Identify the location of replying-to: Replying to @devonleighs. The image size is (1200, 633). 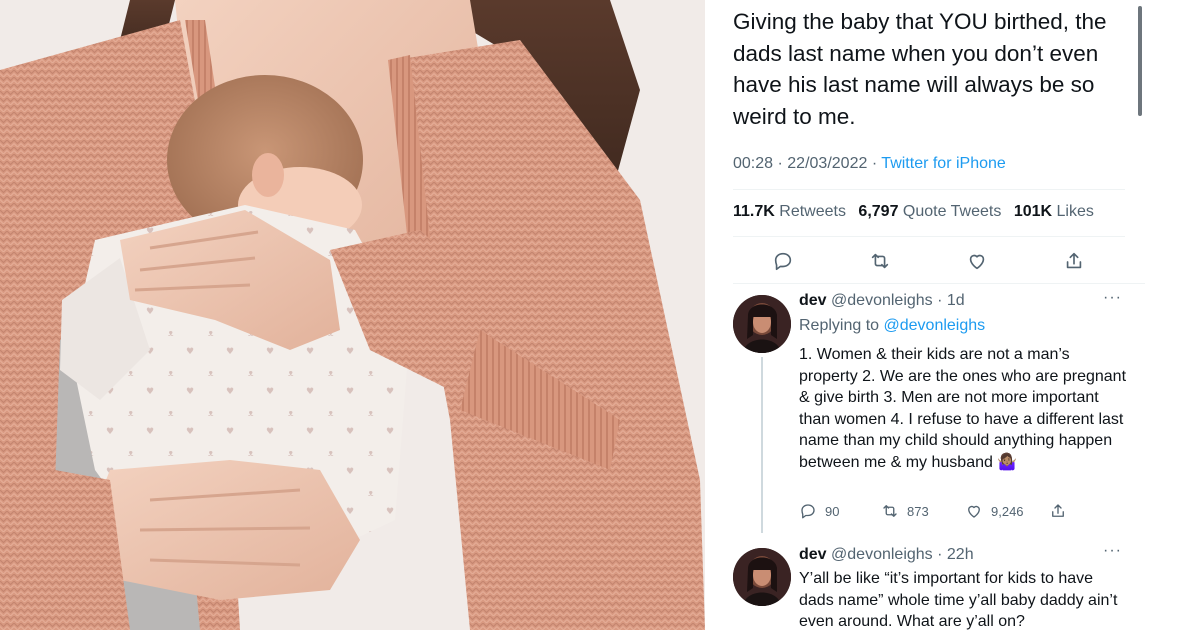
(892, 326).